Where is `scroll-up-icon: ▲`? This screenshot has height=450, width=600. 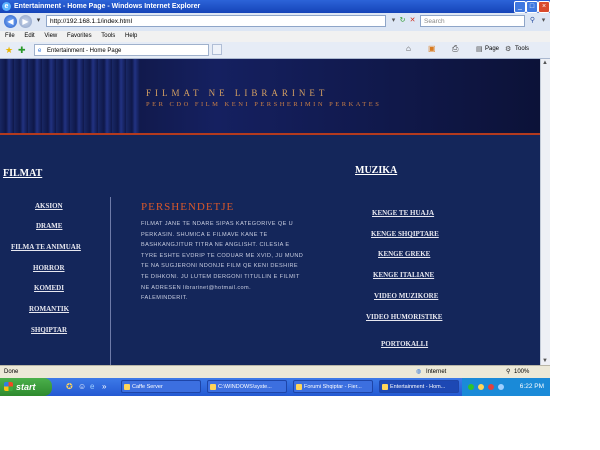
scroll-up-icon: ▲ is located at coordinates (545, 63).